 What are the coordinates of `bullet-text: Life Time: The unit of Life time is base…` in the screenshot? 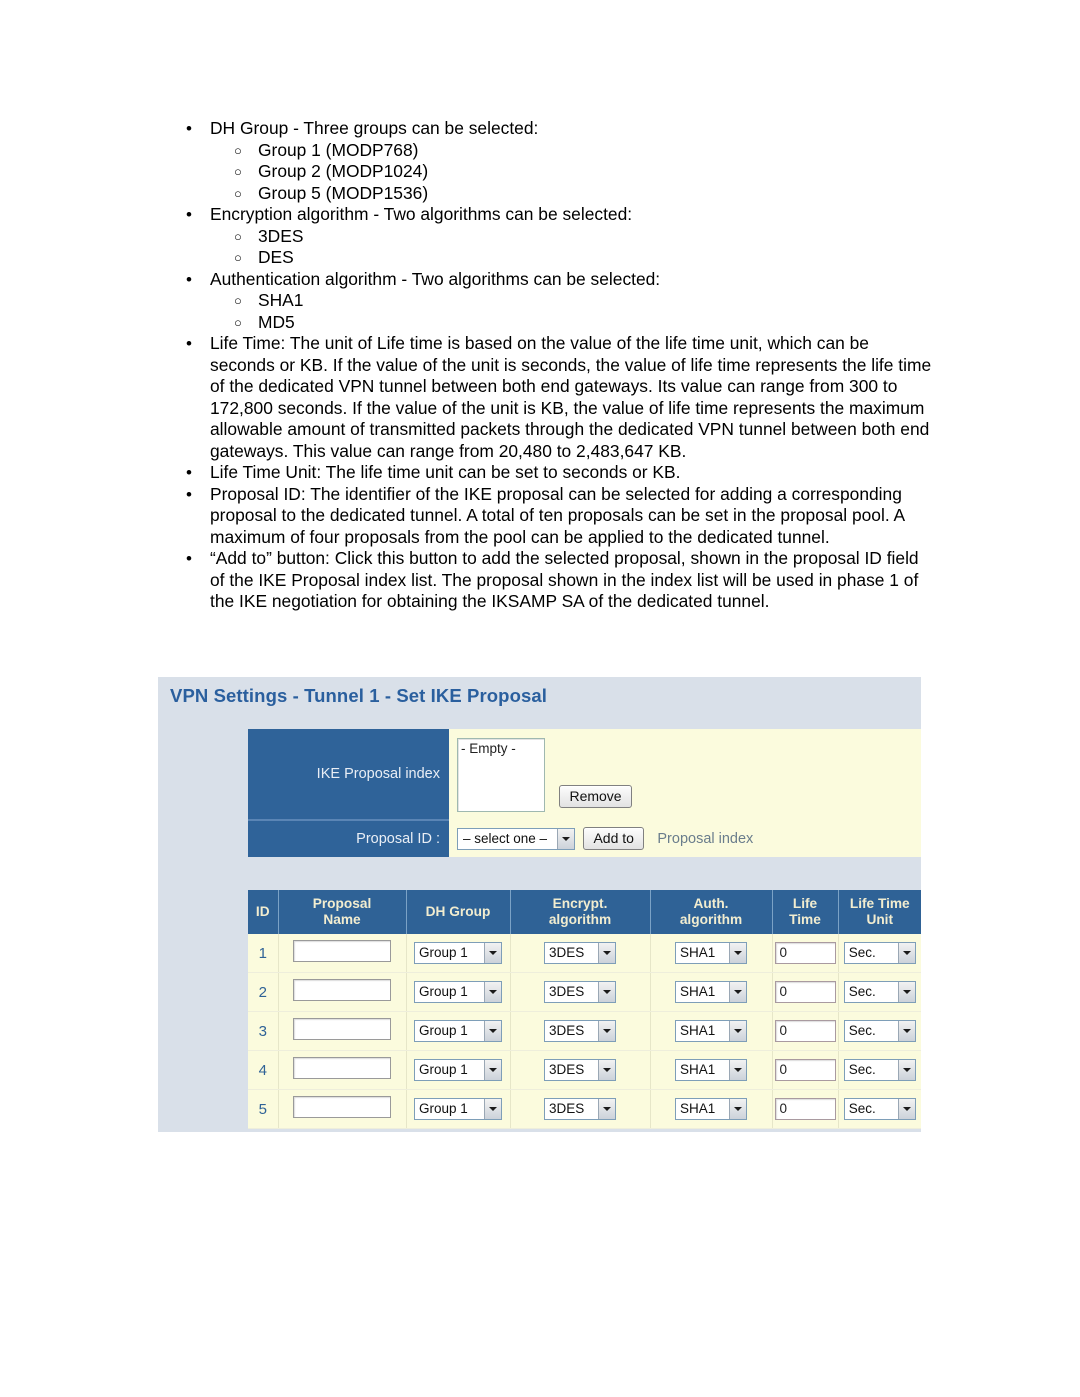 It's located at (571, 397).